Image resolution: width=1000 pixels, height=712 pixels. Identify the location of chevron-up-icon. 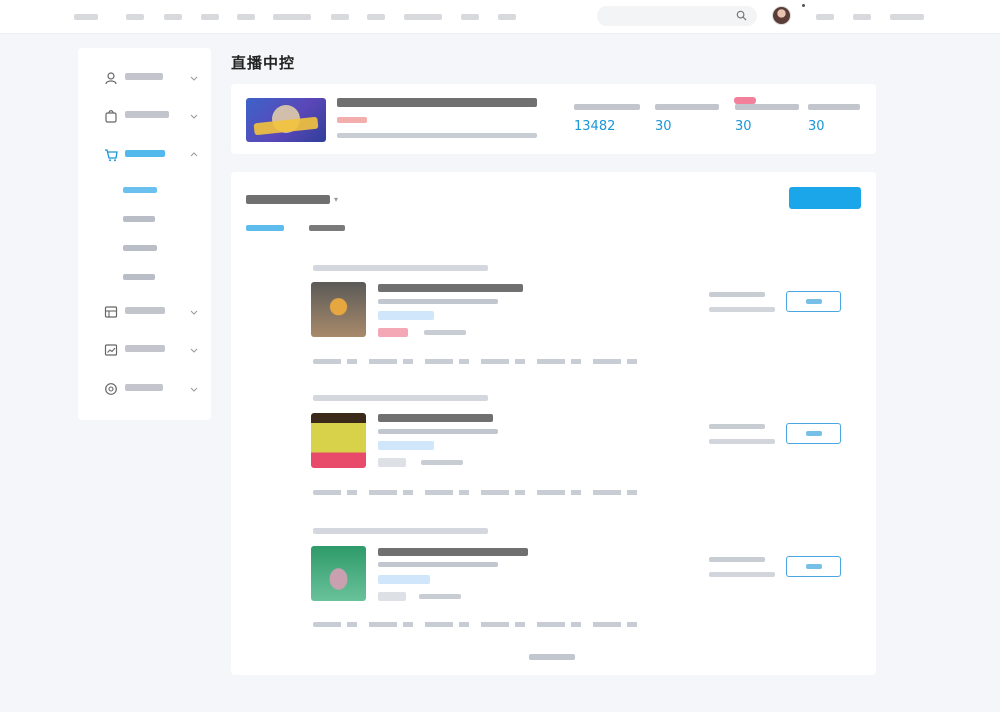
(194, 154).